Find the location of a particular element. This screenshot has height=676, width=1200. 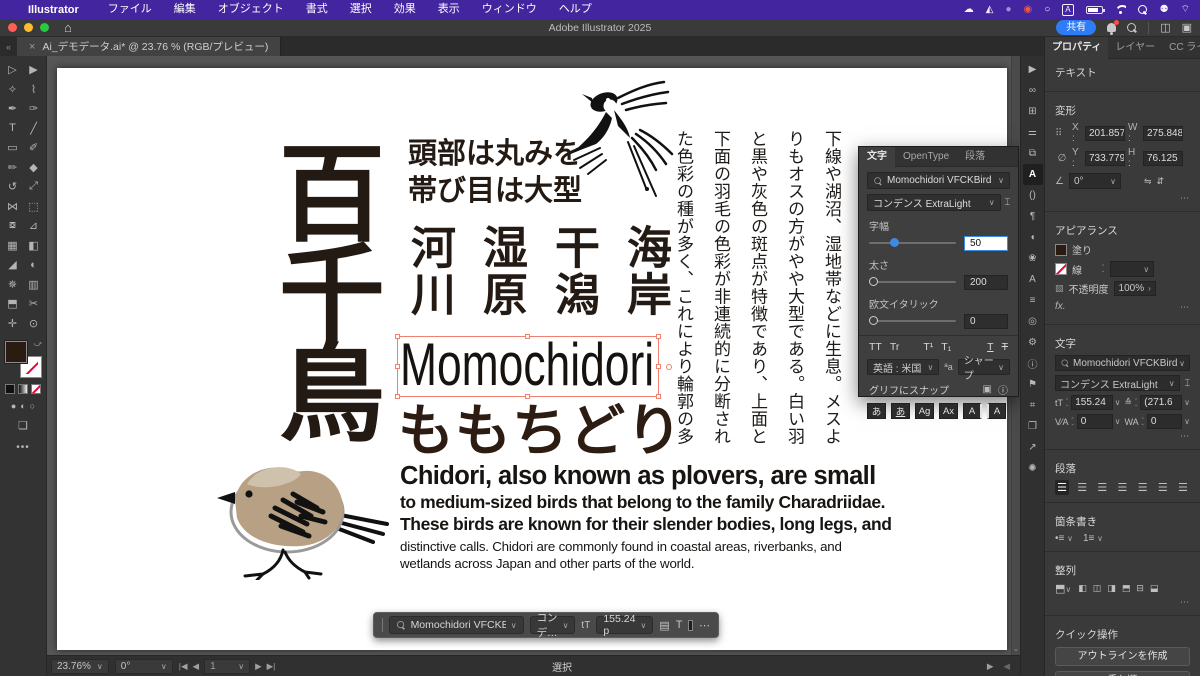

line-segment-tool: ╱ is located at coordinates (33, 129).